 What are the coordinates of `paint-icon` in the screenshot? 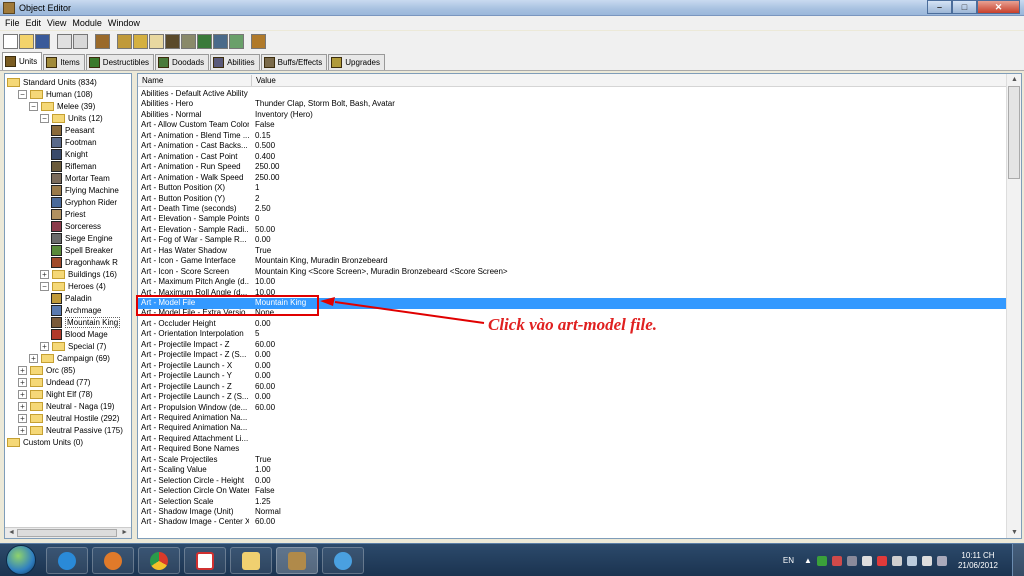 It's located at (343, 560).